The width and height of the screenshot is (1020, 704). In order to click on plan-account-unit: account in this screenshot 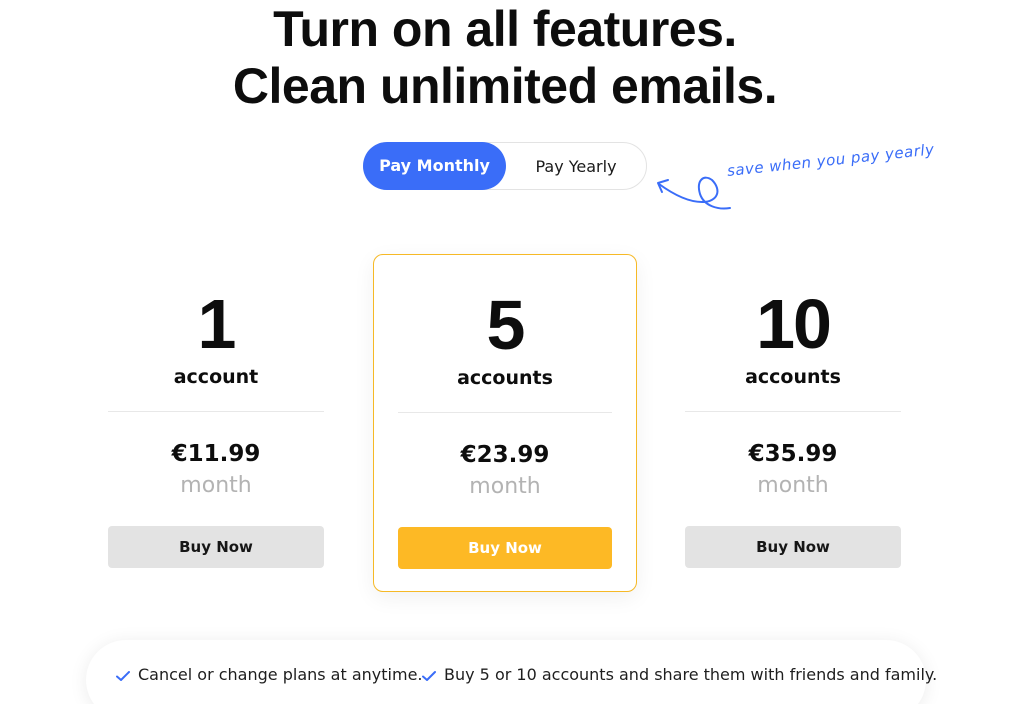, I will do `click(216, 377)`.